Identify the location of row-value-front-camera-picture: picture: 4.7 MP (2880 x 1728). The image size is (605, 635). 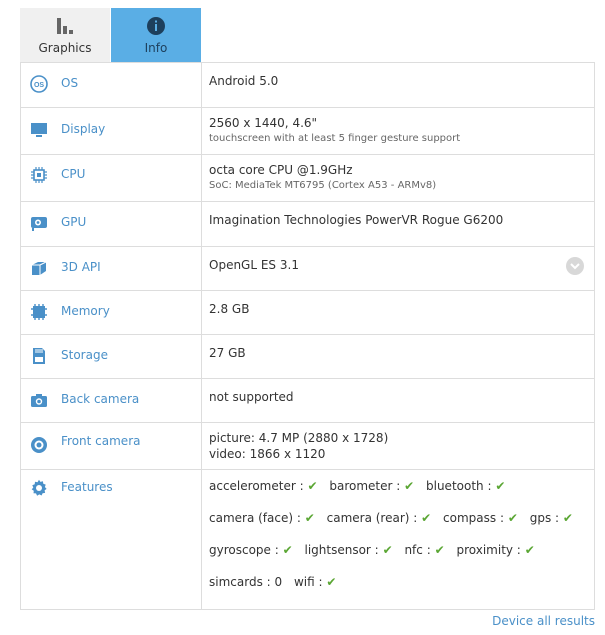
(299, 438).